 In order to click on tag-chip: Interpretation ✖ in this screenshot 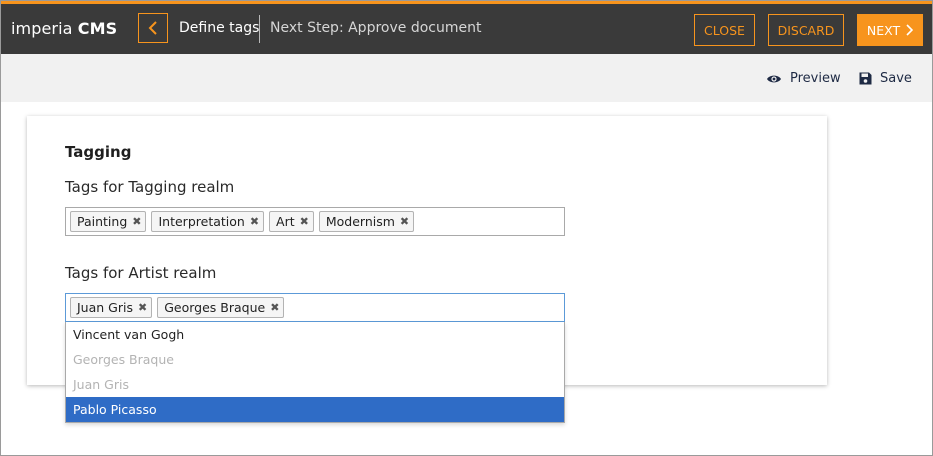, I will do `click(208, 221)`.